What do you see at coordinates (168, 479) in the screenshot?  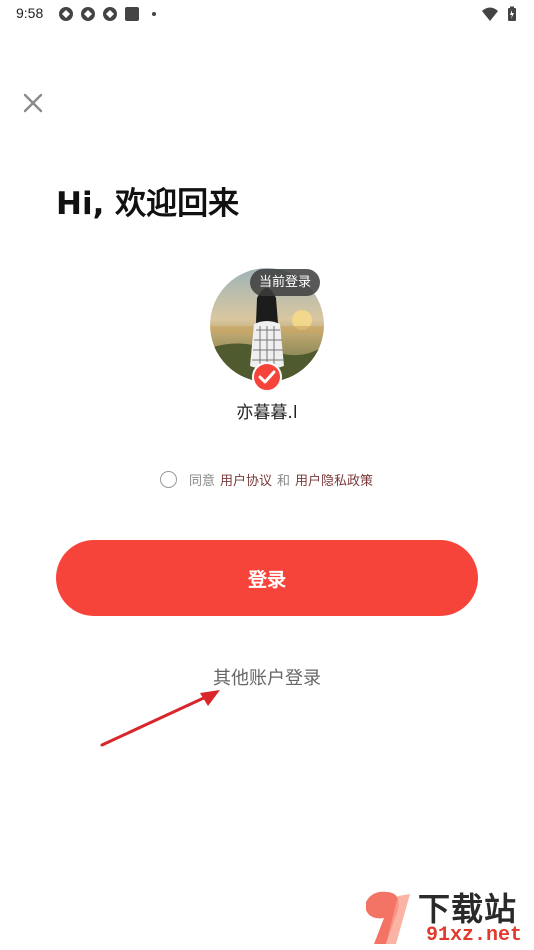 I see `agree-radio` at bounding box center [168, 479].